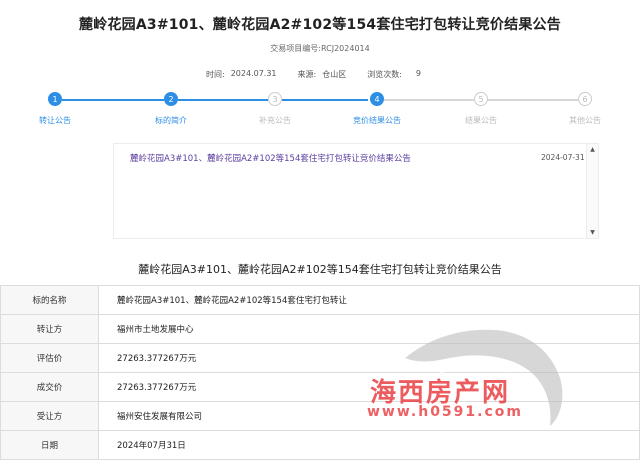  I want to click on row-key: 日期, so click(49, 445).